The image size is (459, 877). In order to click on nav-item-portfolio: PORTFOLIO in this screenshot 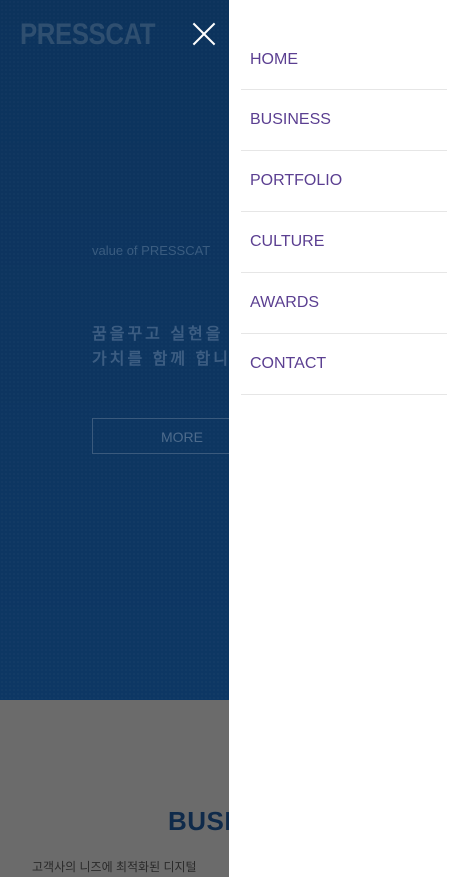, I will do `click(344, 181)`.